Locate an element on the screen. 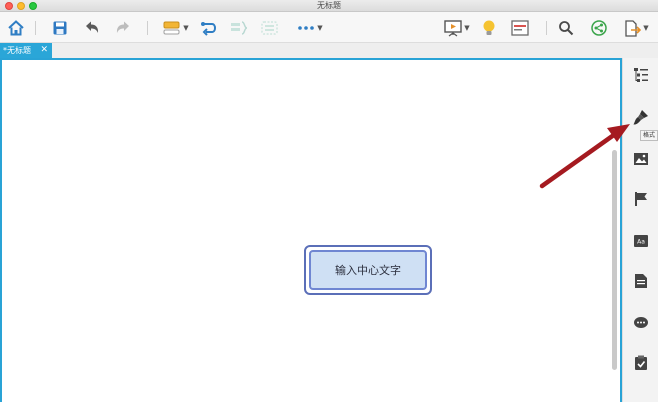 Image resolution: width=658 pixels, height=402 pixels. share-icon is located at coordinates (599, 28).